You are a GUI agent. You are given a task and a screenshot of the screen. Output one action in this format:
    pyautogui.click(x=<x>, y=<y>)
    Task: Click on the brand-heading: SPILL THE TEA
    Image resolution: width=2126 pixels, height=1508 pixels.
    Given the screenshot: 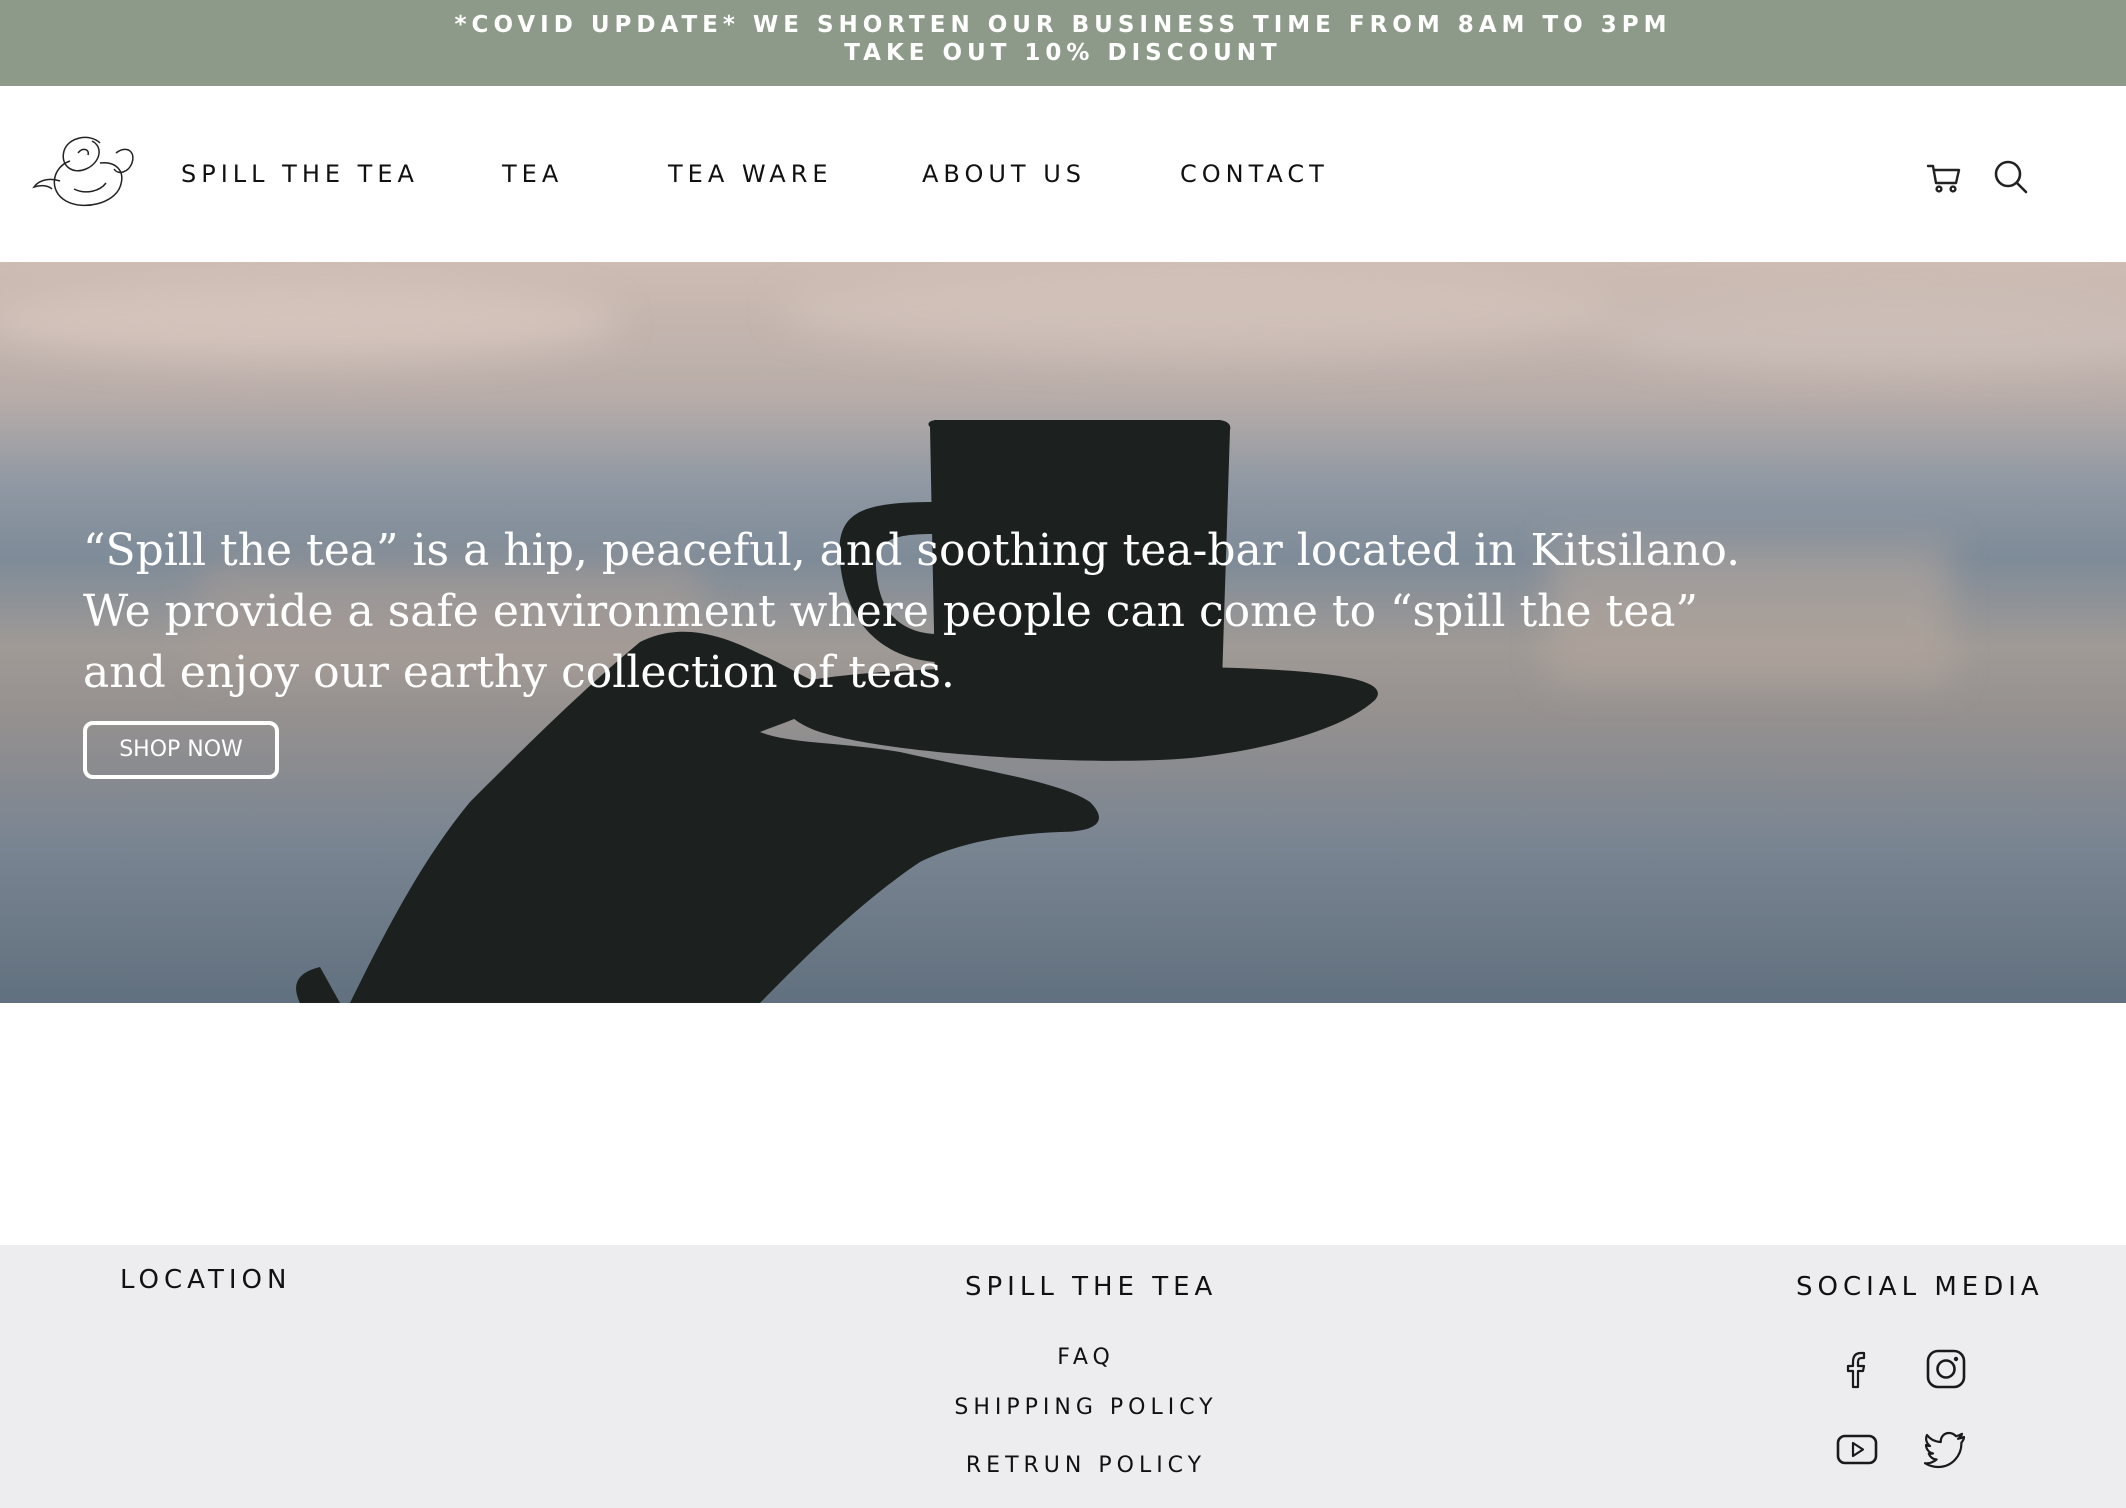 What is the action you would take?
    pyautogui.click(x=1091, y=1287)
    